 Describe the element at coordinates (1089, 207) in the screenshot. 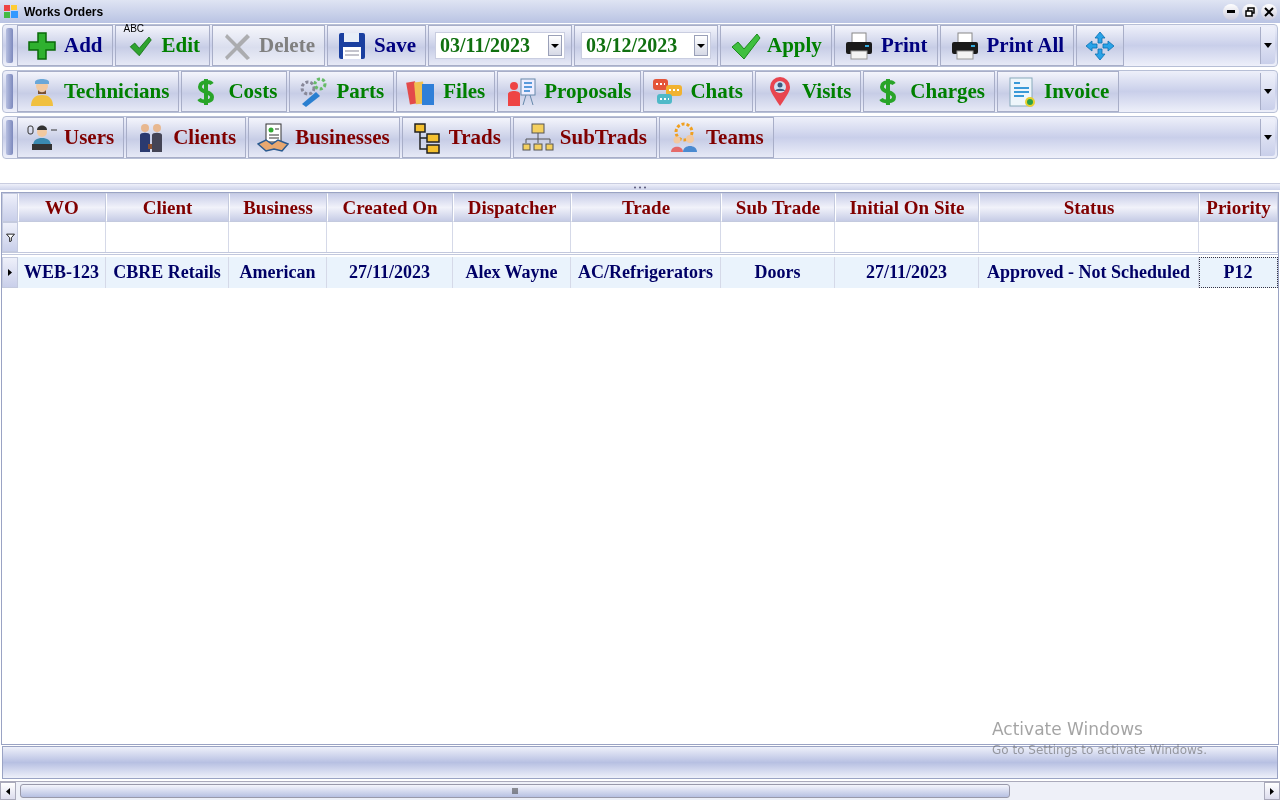

I see `column-header: Status` at that location.